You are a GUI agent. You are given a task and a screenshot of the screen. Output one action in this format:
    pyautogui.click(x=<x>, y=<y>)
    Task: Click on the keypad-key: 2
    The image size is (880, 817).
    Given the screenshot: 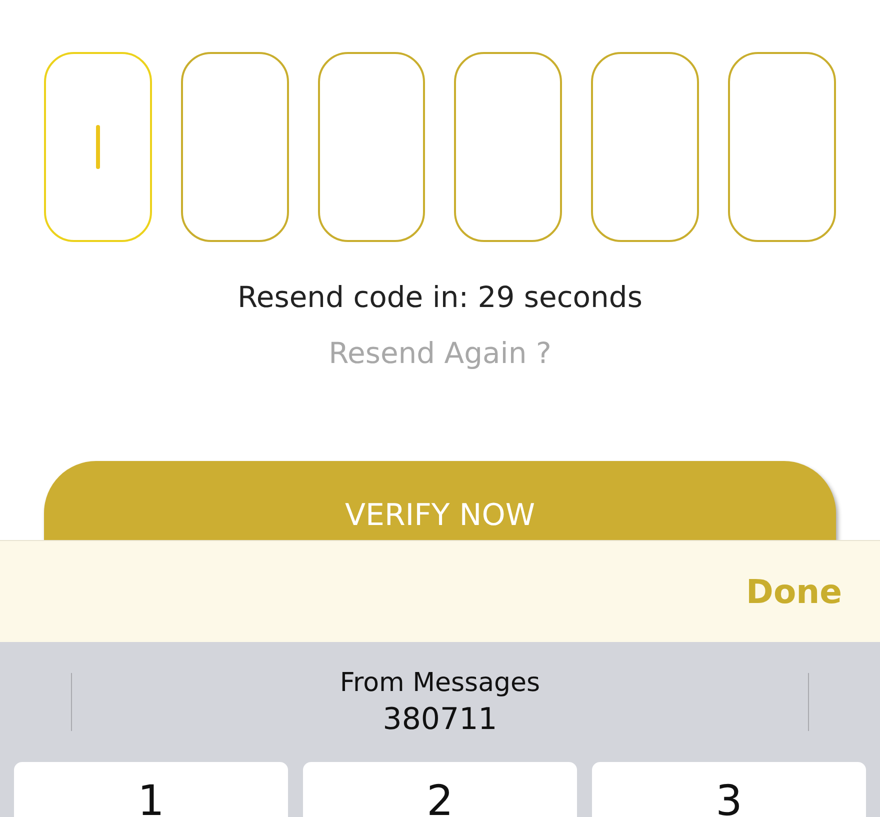 What is the action you would take?
    pyautogui.click(x=440, y=789)
    